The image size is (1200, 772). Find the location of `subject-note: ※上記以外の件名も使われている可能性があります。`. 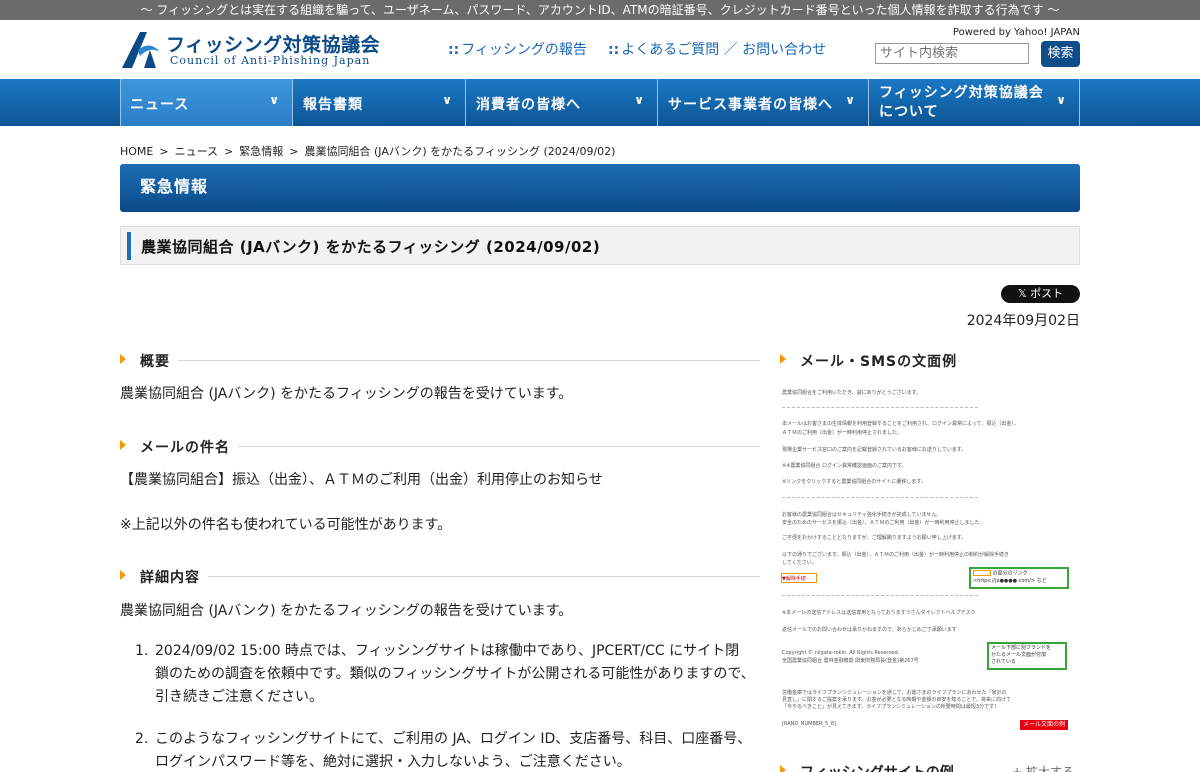

subject-note: ※上記以外の件名も使われている可能性があります。 is located at coordinates (286, 525).